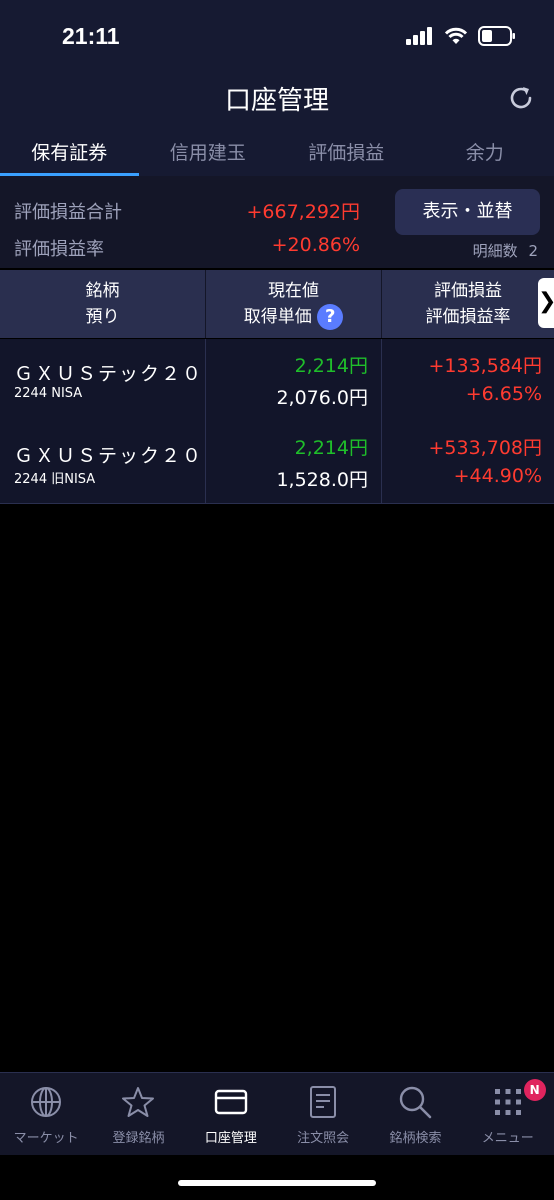 This screenshot has width=554, height=1200. I want to click on column-header-cost-price-label: 取得単価, so click(277, 317).